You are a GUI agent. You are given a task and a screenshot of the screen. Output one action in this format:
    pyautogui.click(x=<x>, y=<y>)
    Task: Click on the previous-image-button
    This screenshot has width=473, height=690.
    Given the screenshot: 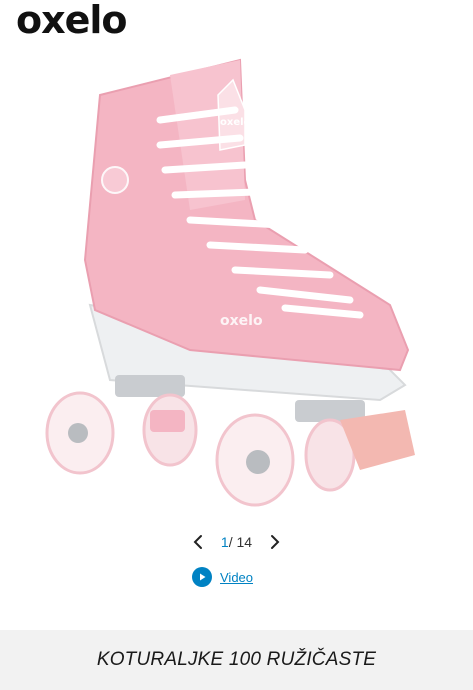 What is the action you would take?
    pyautogui.click(x=198, y=542)
    